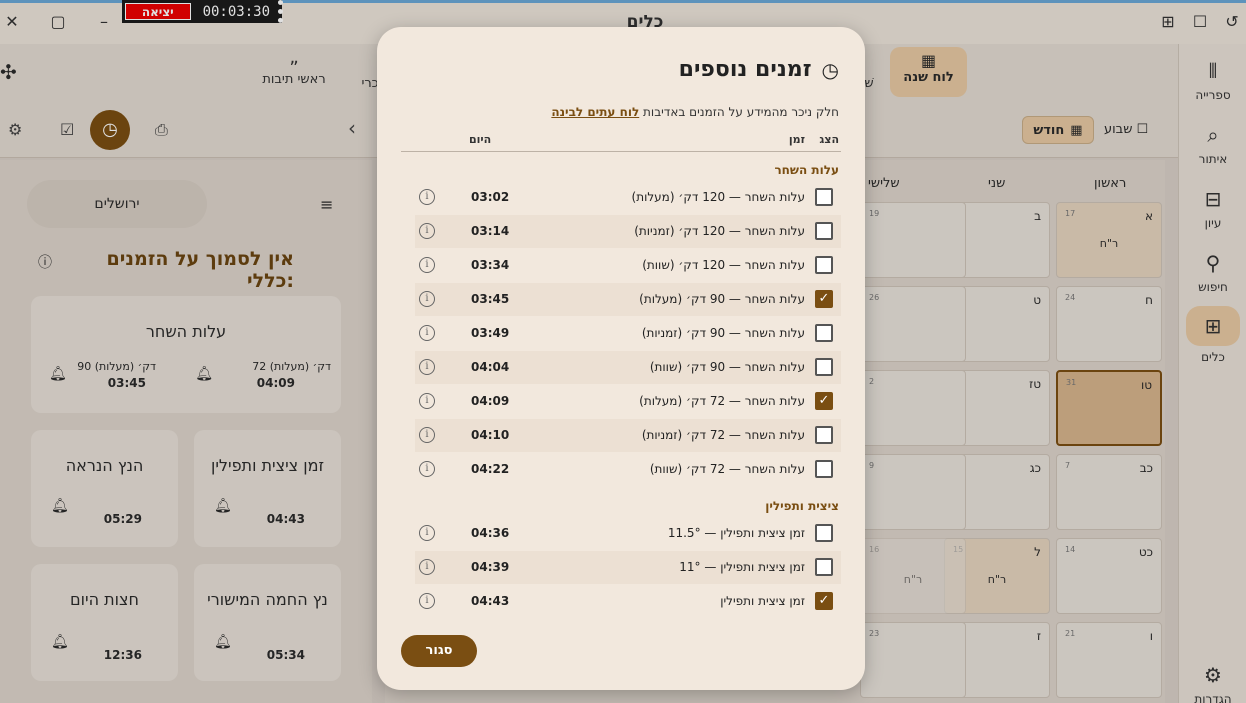 This screenshot has height=703, width=1246. I want to click on time-row: עלות השחר — 90 דק׳ (זמניות) 03:49 i, so click(628, 333).